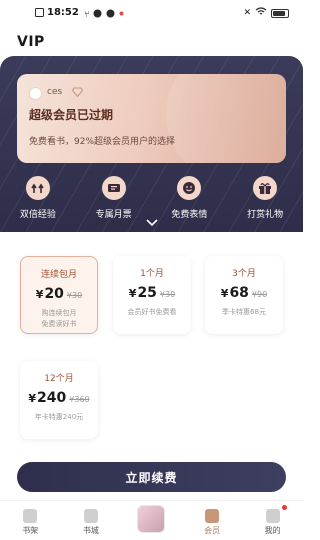  Describe the element at coordinates (90, 530) in the screenshot. I see `tab-label: 书城` at that location.